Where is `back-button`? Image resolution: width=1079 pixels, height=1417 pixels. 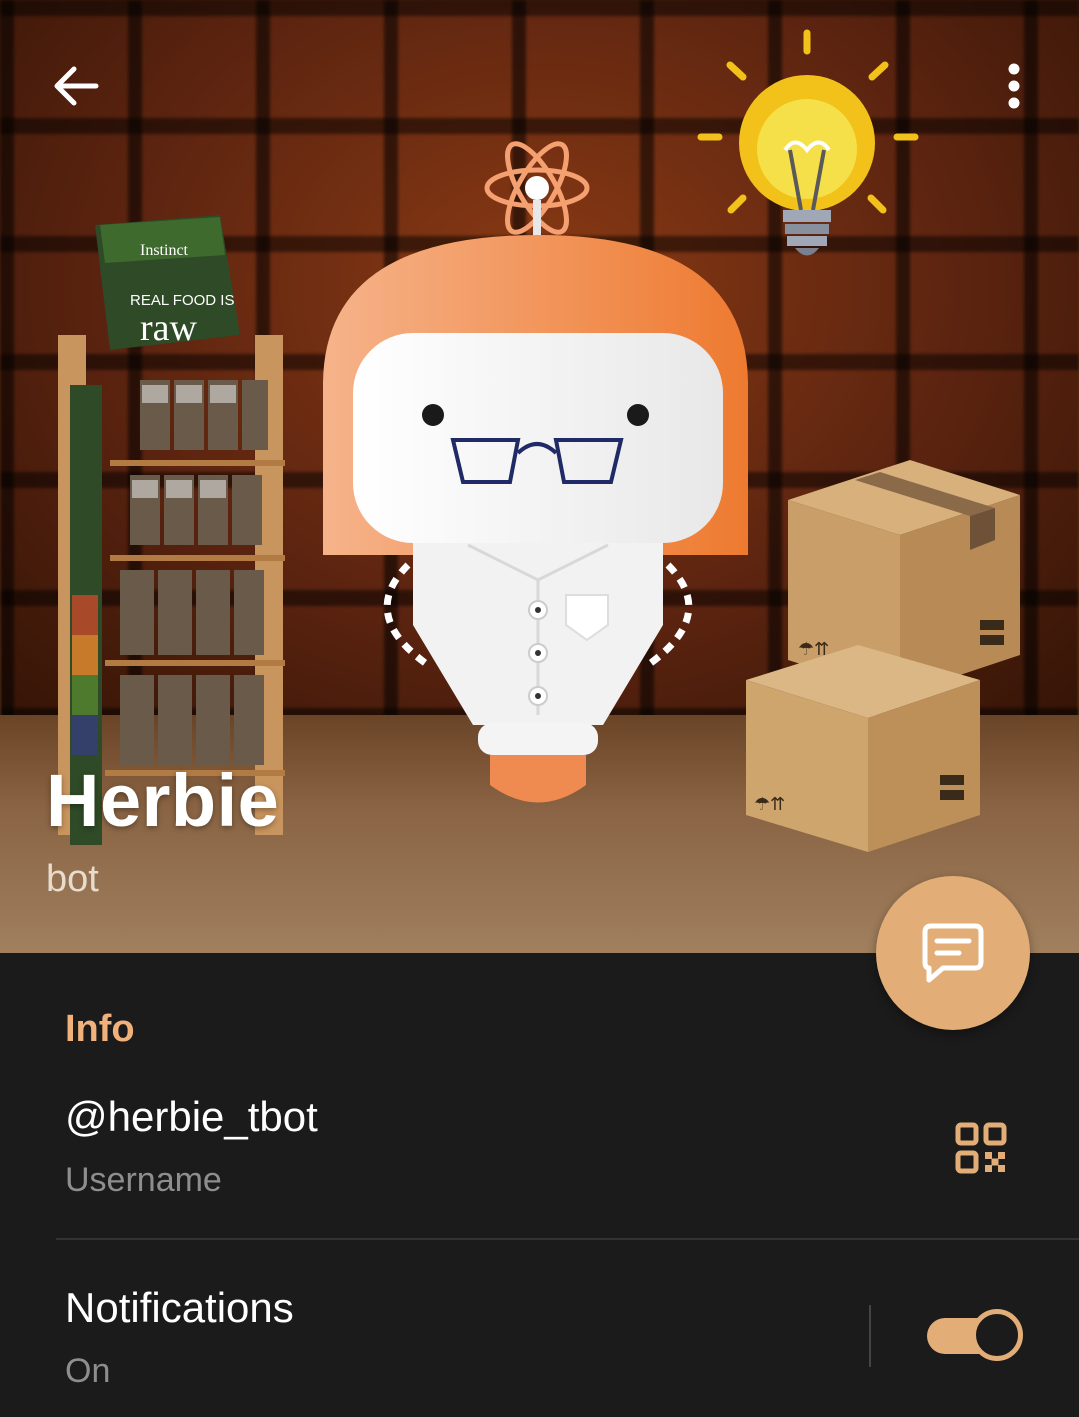
back-button is located at coordinates (76, 86).